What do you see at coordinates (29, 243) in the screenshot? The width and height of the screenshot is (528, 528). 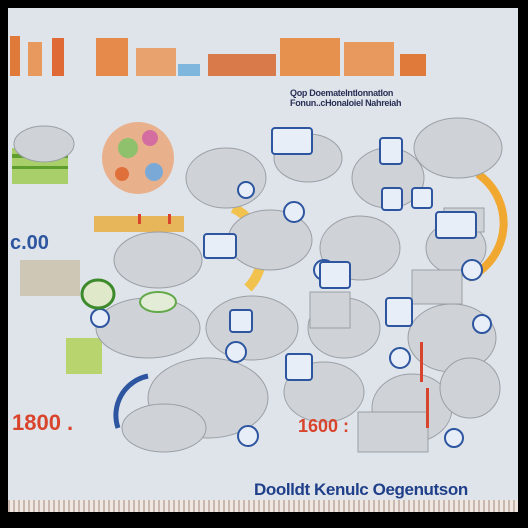 I see `left-label: c.00` at bounding box center [29, 243].